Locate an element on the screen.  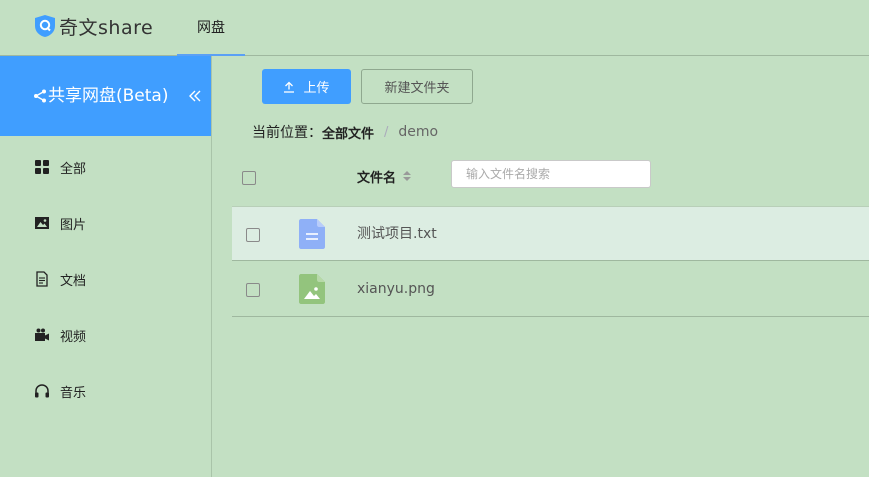
sidebar-header: 共享网盘(Beta) is located at coordinates (105, 96).